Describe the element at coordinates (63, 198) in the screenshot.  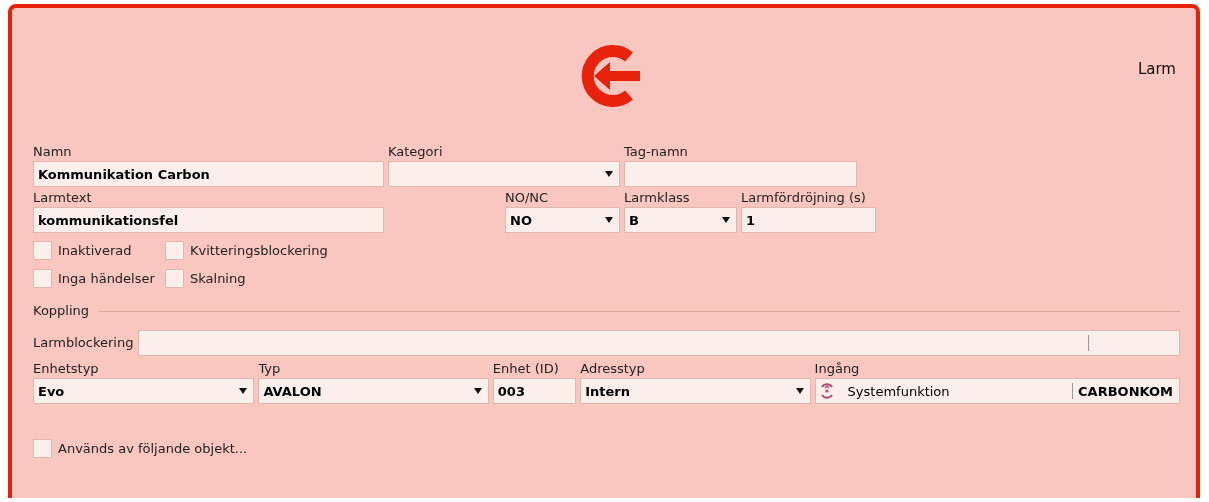
I see `field-label: Larmtext` at that location.